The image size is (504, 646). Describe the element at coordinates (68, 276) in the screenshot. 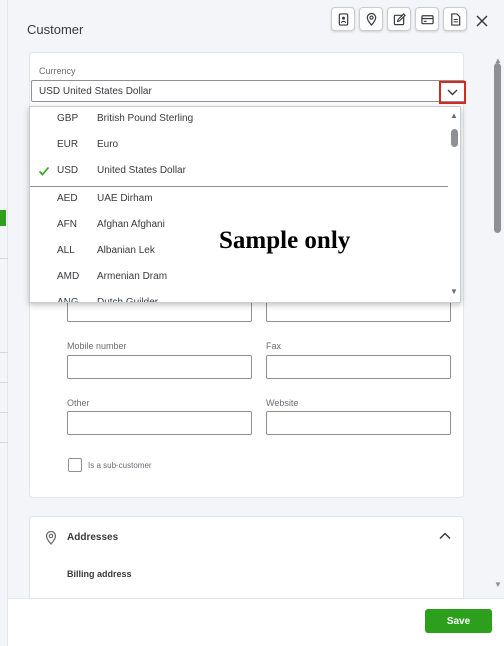

I see `currency-option-code: AMD` at that location.